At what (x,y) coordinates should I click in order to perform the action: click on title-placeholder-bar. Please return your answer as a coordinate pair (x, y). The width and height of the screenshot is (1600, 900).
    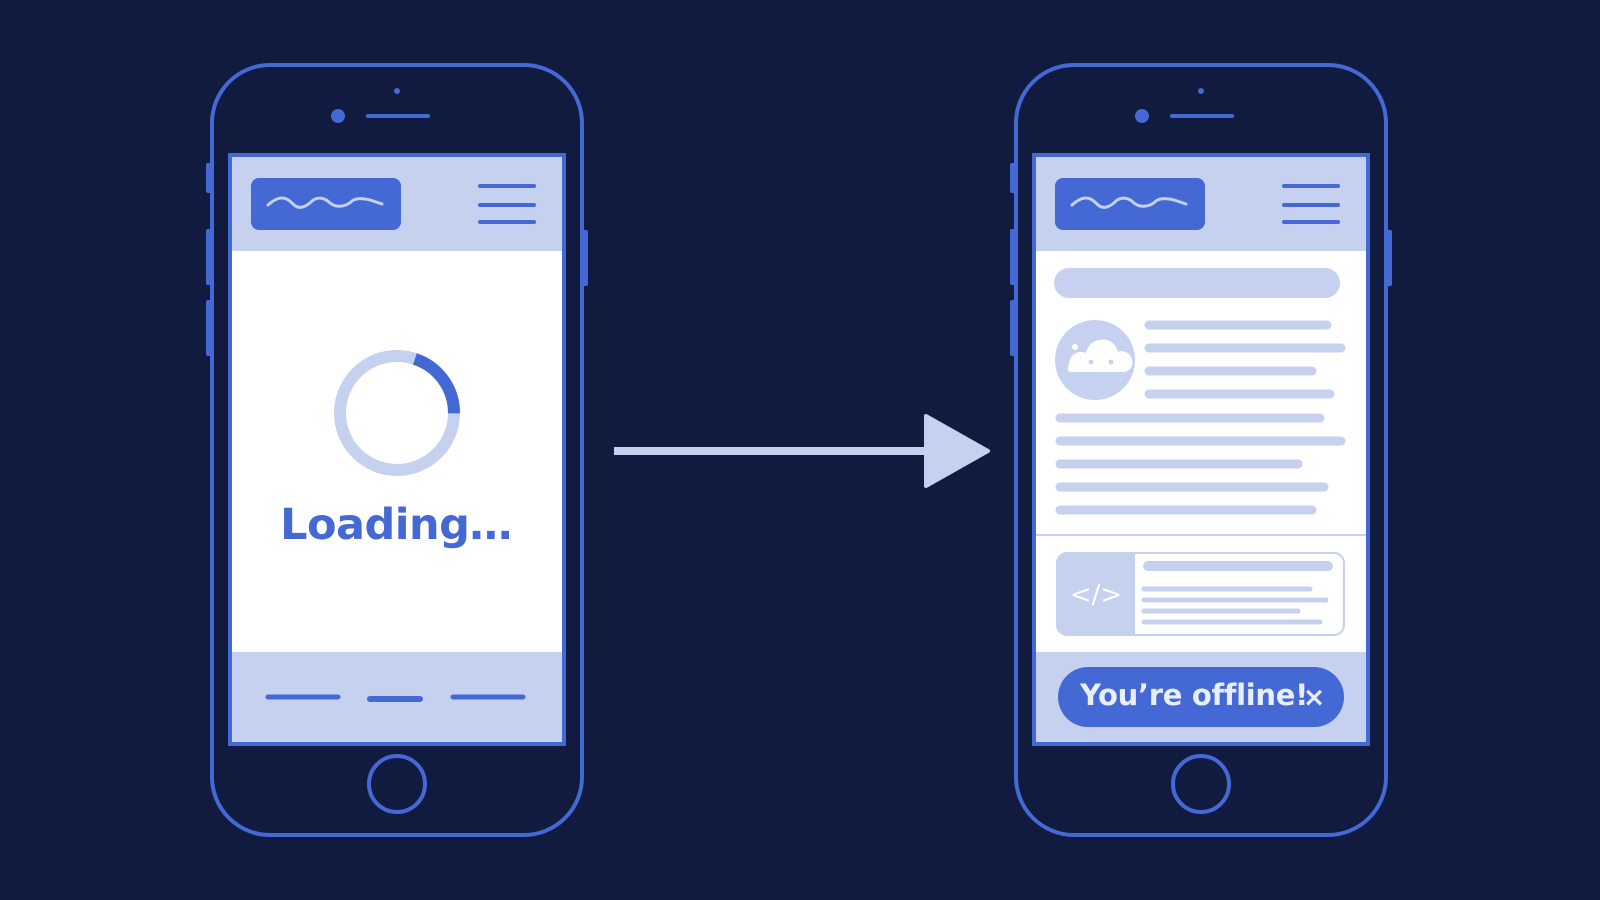
    Looking at the image, I should click on (1197, 283).